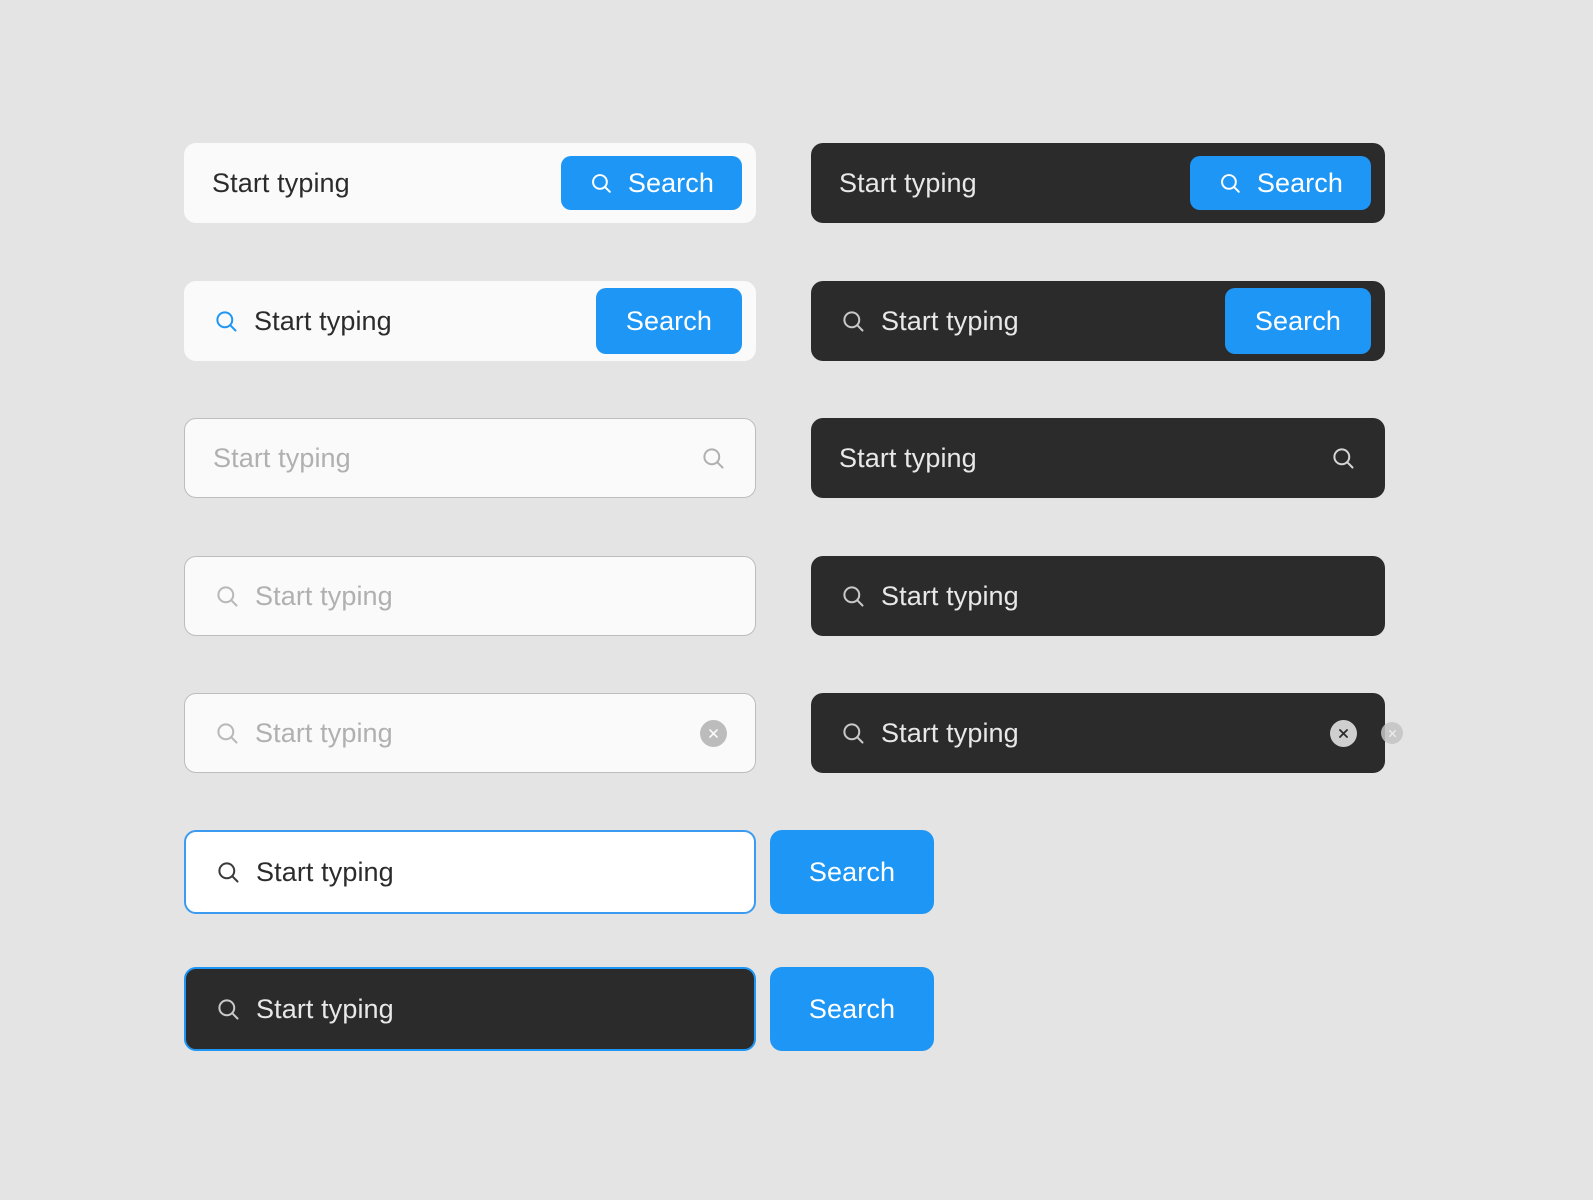 This screenshot has width=1593, height=1200. What do you see at coordinates (470, 183) in the screenshot?
I see `searchbar-filled-light-button-inline: Start typing Search` at bounding box center [470, 183].